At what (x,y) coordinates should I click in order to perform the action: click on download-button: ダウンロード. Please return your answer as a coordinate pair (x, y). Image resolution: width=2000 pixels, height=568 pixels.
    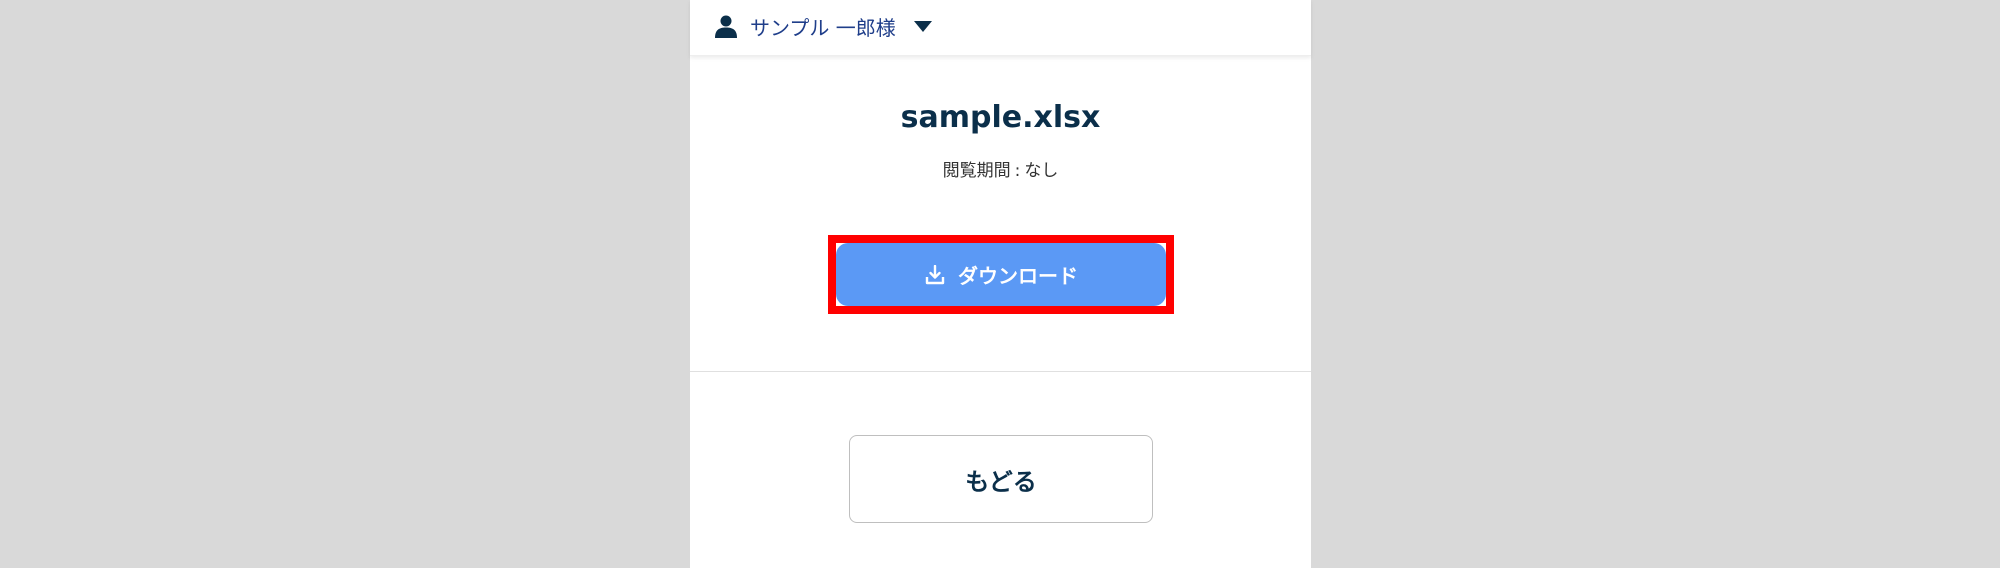
    Looking at the image, I should click on (1001, 274).